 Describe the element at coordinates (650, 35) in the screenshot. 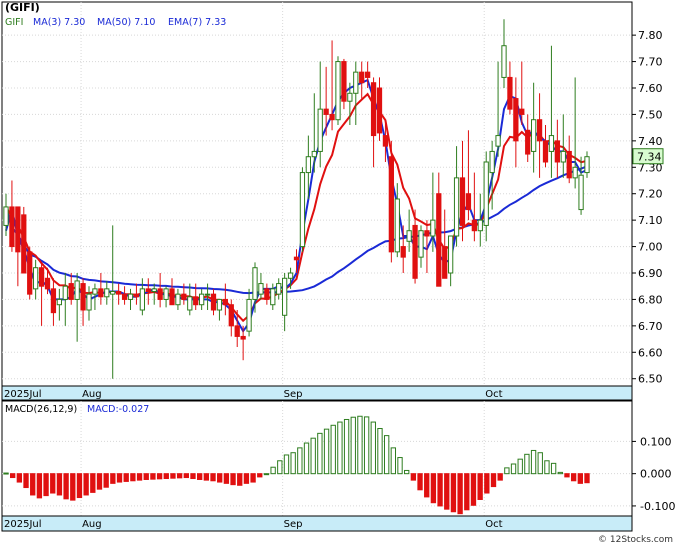

I see `price-tick-label: 7.80` at that location.